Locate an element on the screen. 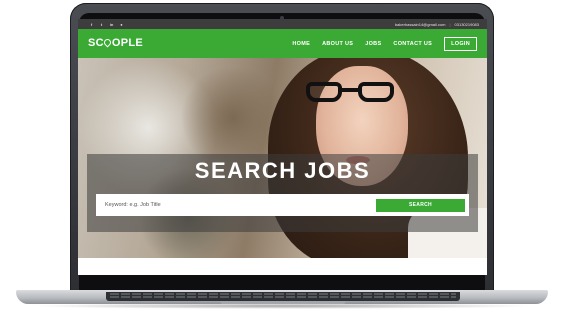 This screenshot has height=329, width=565. logo-wordmark: SC OPLE is located at coordinates (116, 42).